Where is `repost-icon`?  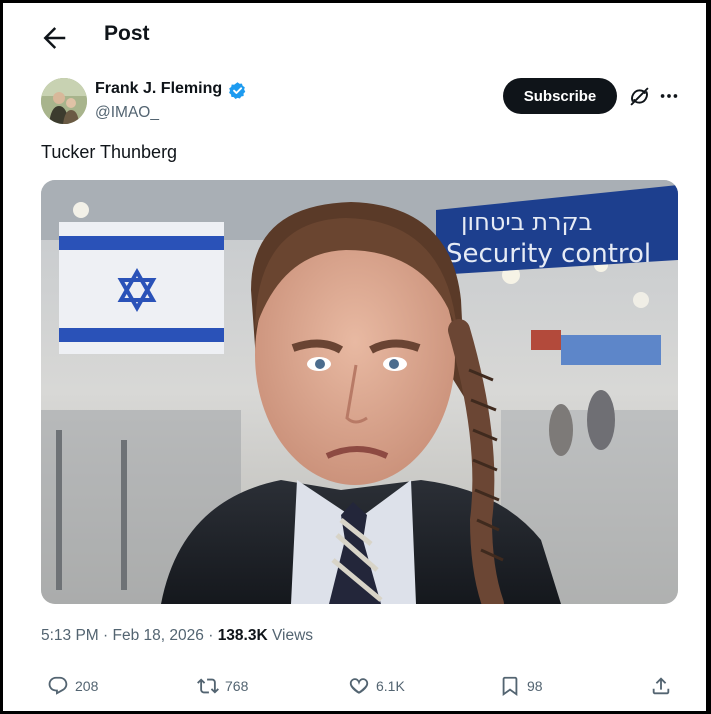
repost-icon is located at coordinates (208, 686).